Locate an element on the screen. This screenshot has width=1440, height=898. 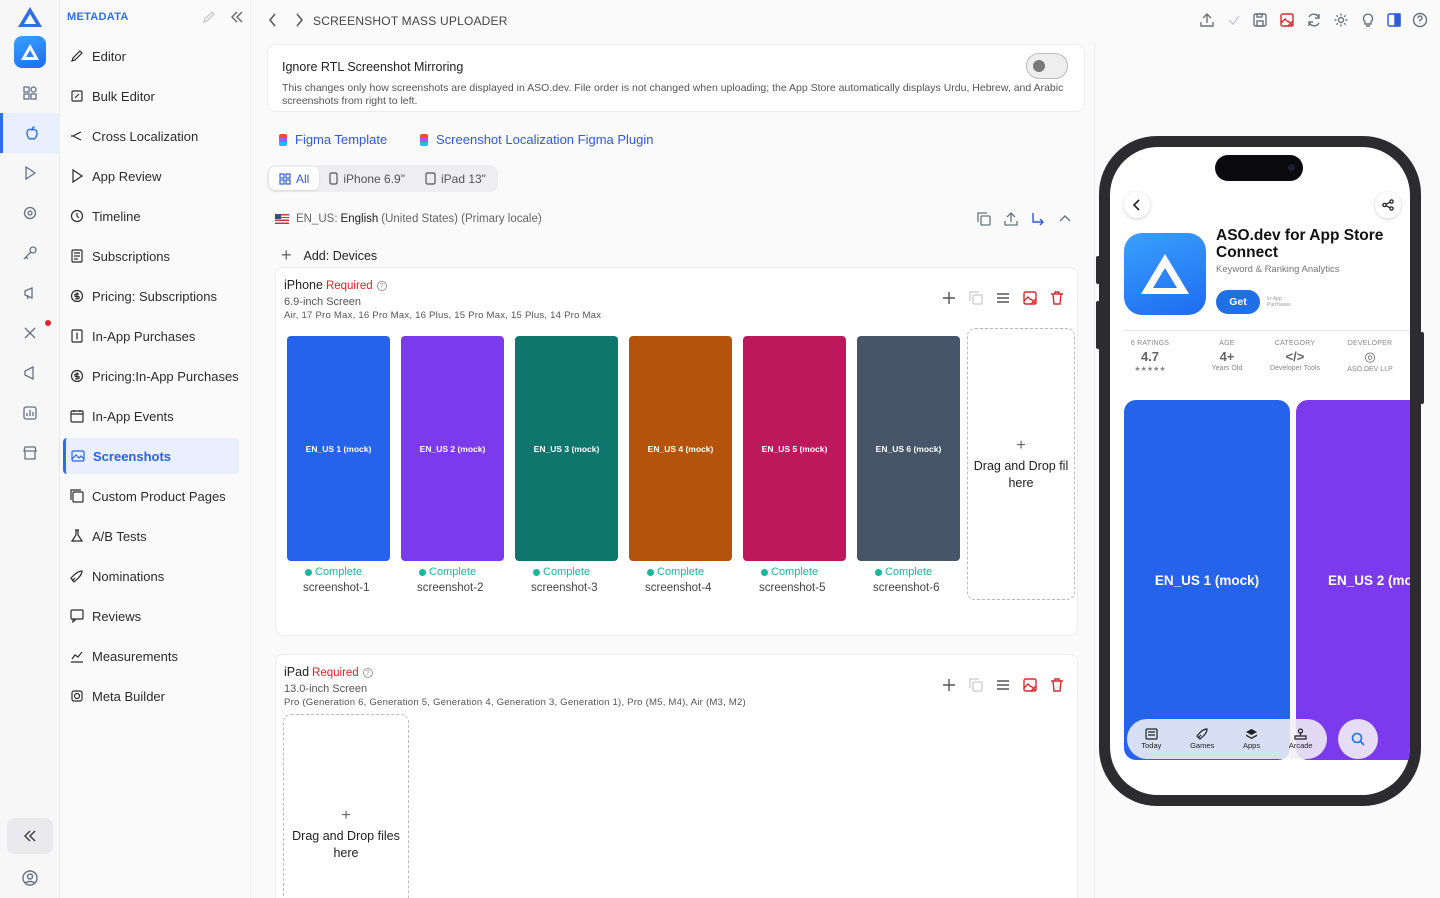
lightbulb-icon is located at coordinates (1368, 20).